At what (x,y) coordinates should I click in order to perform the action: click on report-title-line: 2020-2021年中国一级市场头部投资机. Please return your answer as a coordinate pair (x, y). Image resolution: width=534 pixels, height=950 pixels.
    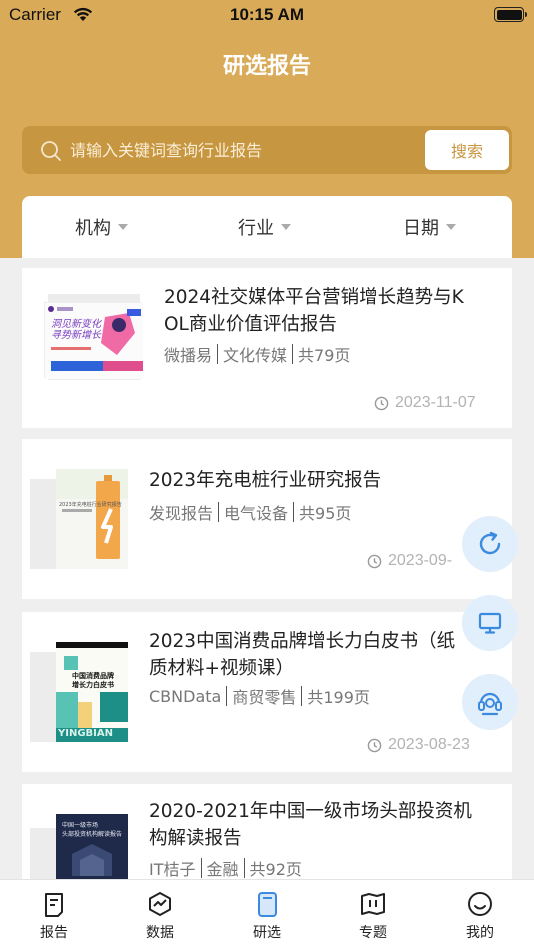
    Looking at the image, I should click on (310, 811).